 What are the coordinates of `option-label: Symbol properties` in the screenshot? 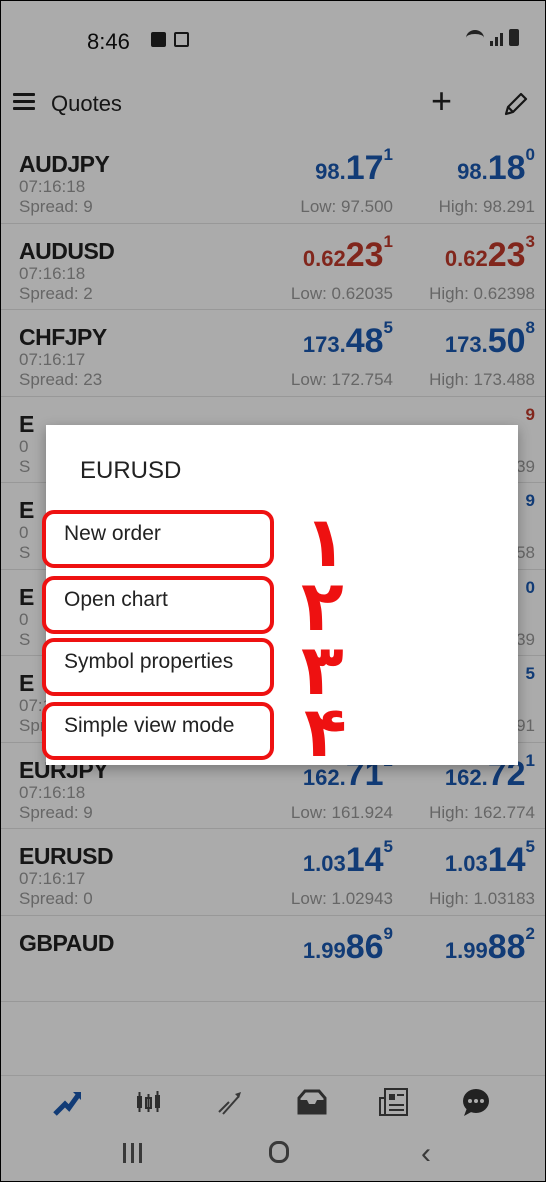 It's located at (149, 661).